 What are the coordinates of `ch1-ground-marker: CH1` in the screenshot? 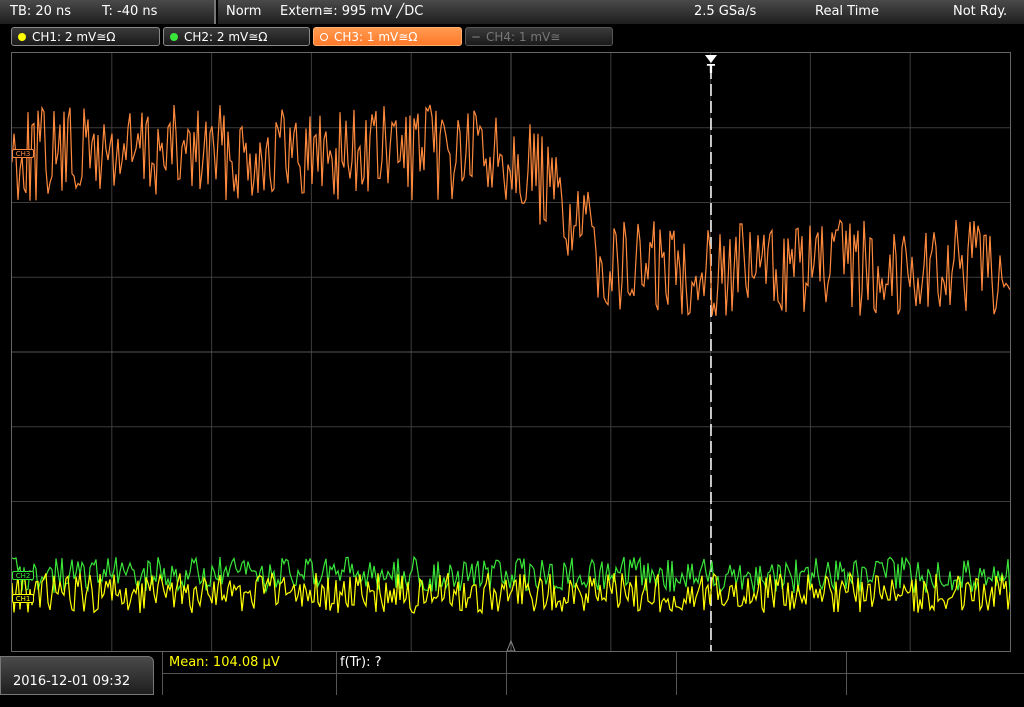 It's located at (23, 598).